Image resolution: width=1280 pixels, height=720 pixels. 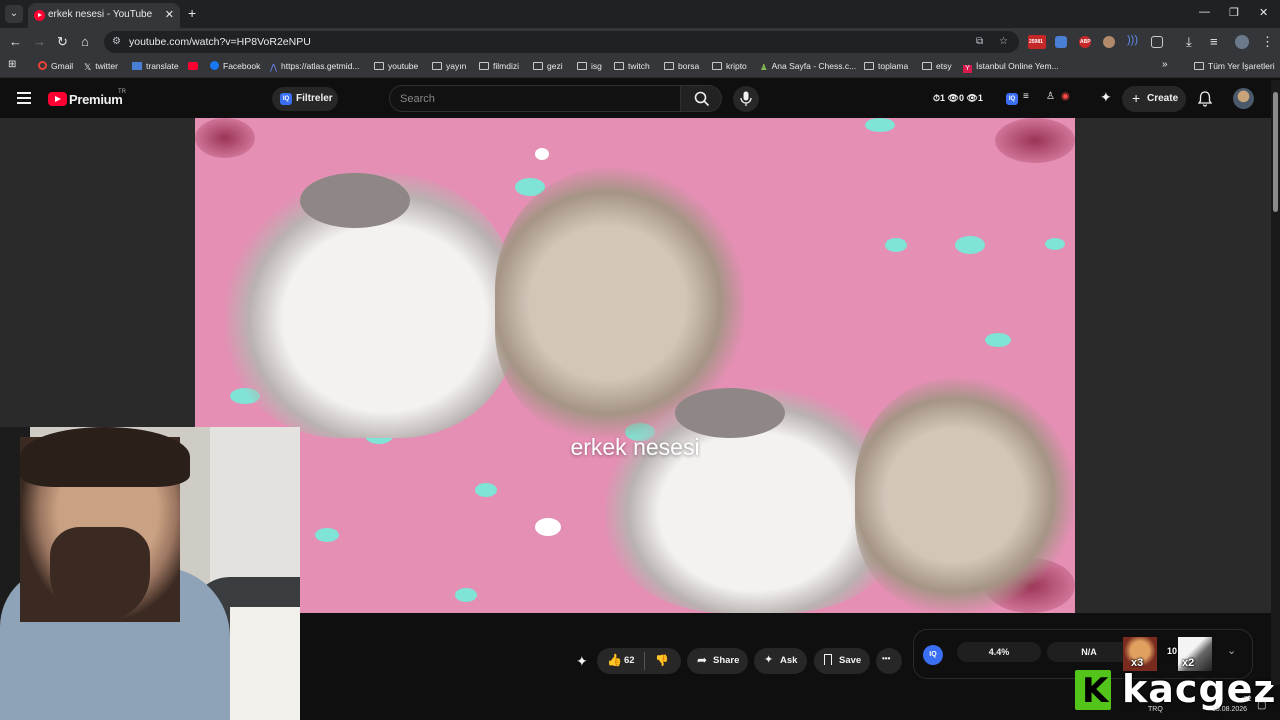 What do you see at coordinates (235, 66) in the screenshot?
I see `bookmark-facebook: Facebook` at bounding box center [235, 66].